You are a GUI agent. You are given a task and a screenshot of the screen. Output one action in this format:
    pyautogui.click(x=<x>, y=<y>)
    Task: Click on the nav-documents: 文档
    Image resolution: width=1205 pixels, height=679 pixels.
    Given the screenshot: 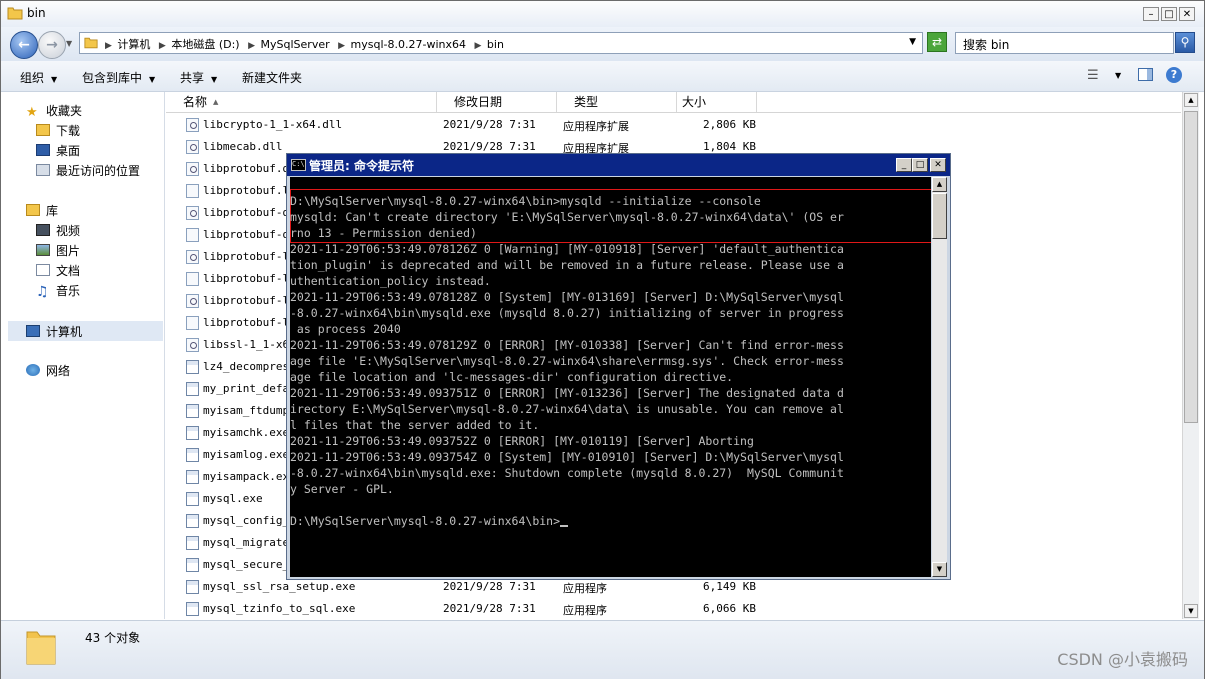 What is the action you would take?
    pyautogui.click(x=58, y=271)
    